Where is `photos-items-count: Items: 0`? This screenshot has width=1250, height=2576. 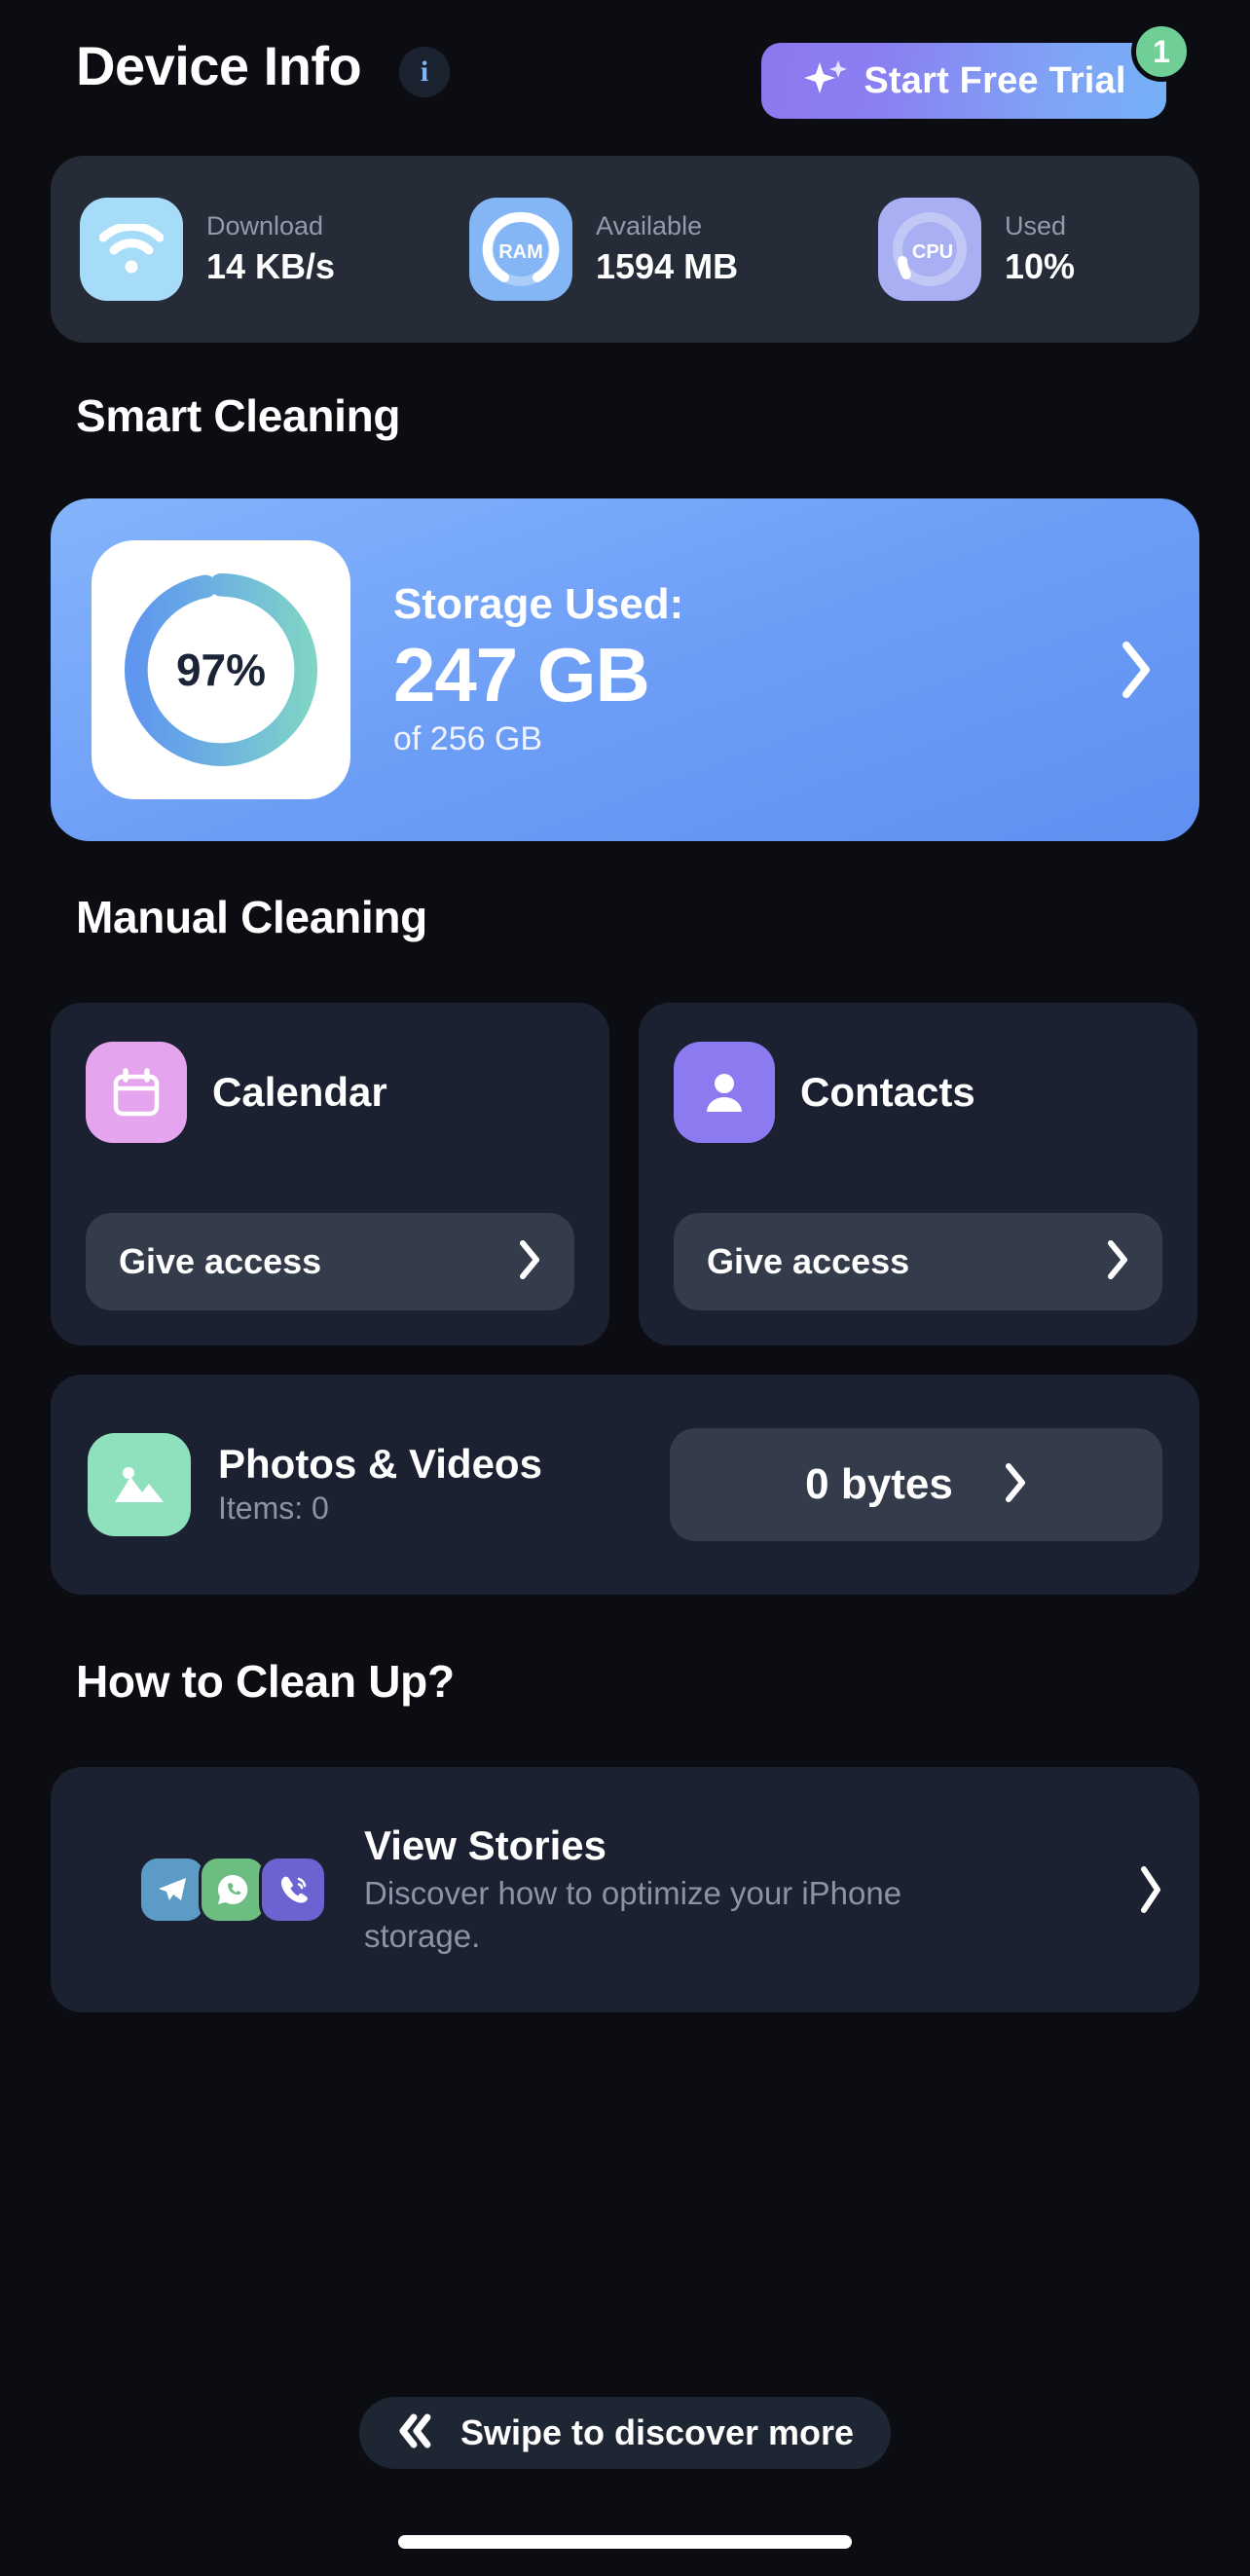
photos-items-count: Items: 0 is located at coordinates (273, 1508).